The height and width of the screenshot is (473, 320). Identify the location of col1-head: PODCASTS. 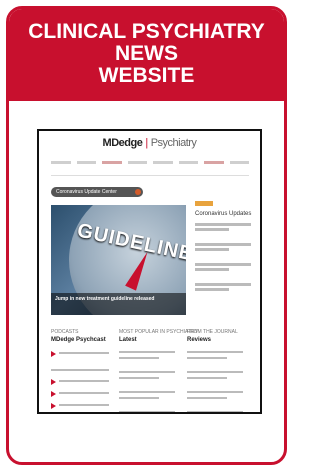
(65, 332).